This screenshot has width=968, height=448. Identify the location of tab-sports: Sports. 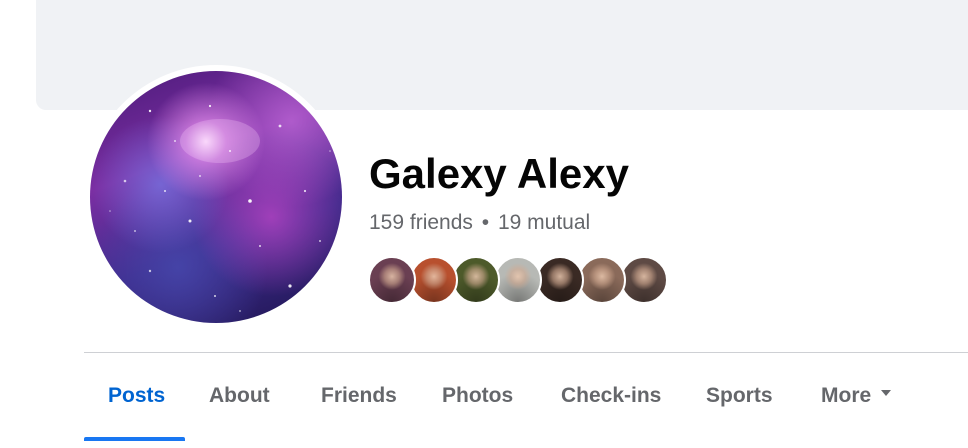
(739, 398).